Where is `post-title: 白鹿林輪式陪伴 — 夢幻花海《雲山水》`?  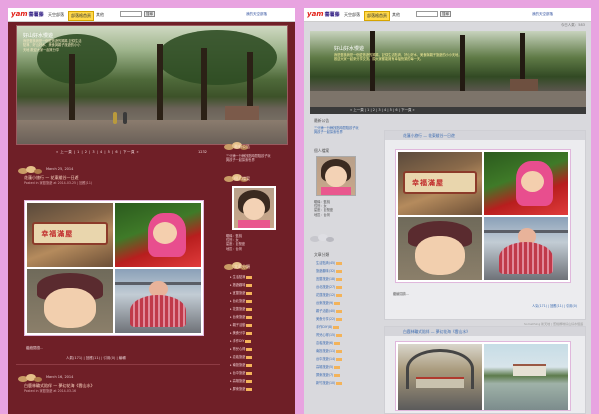
post-title: 白鹿林輪式陪伴 — 夢幻花海《雲山水》 is located at coordinates (436, 332).